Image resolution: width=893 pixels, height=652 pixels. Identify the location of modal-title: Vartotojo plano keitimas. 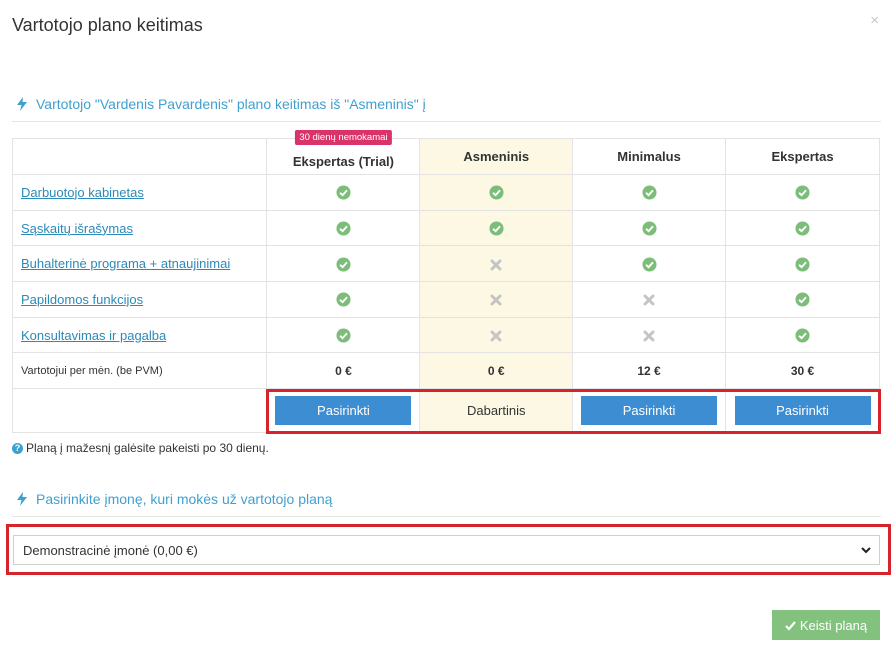
(107, 25).